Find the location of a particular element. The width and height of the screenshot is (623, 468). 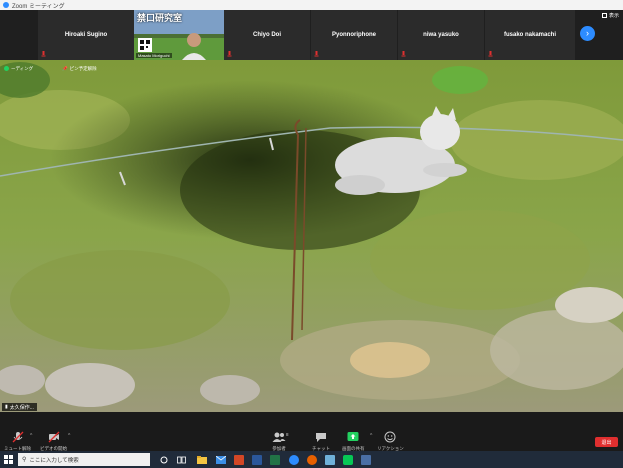

search-icon: ⚲ is located at coordinates (24, 460).